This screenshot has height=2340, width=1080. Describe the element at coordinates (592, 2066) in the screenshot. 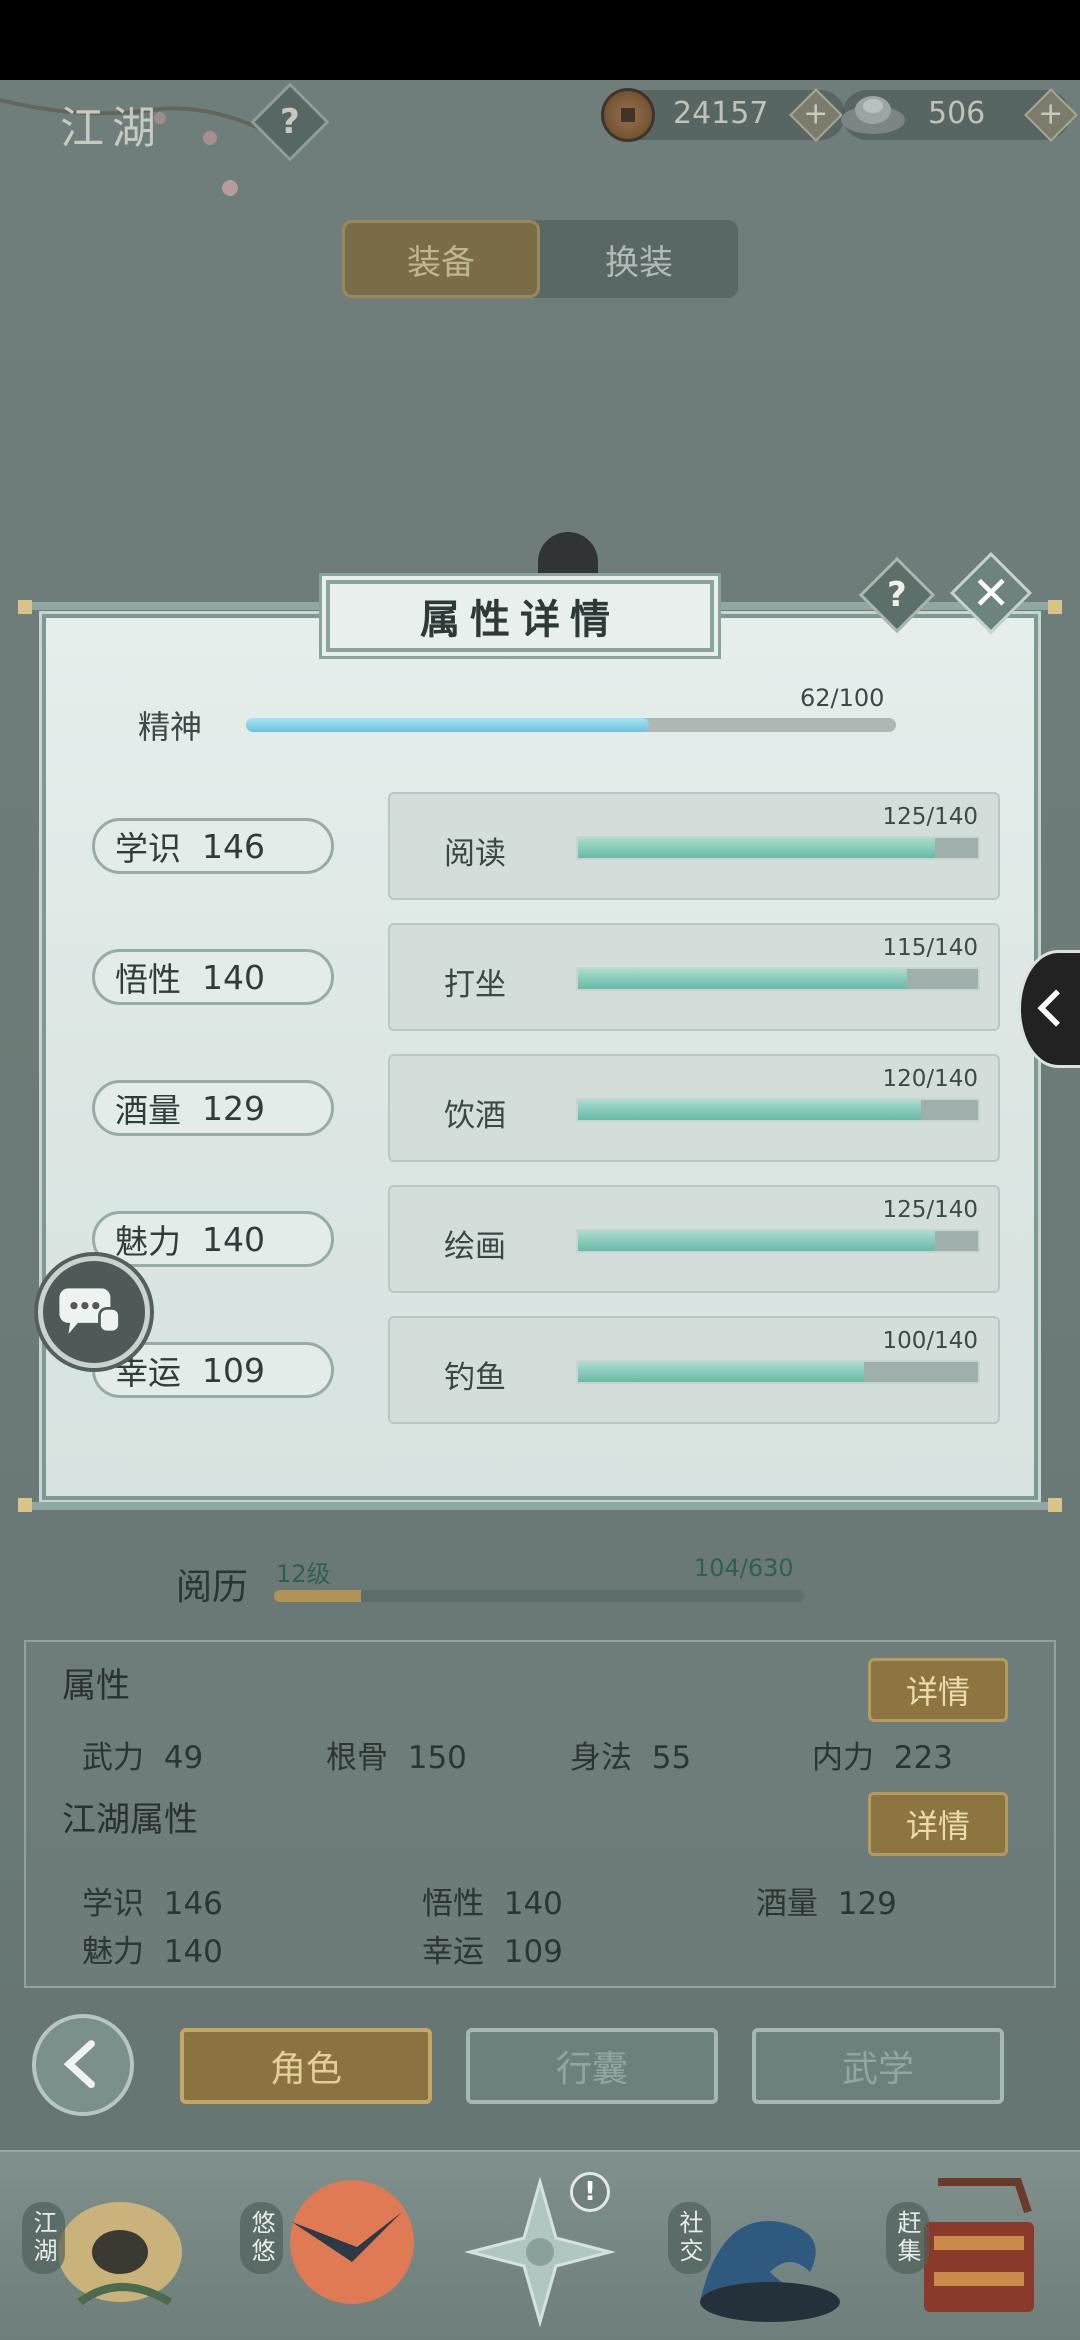

I see `tab-inventory: 行囊` at that location.